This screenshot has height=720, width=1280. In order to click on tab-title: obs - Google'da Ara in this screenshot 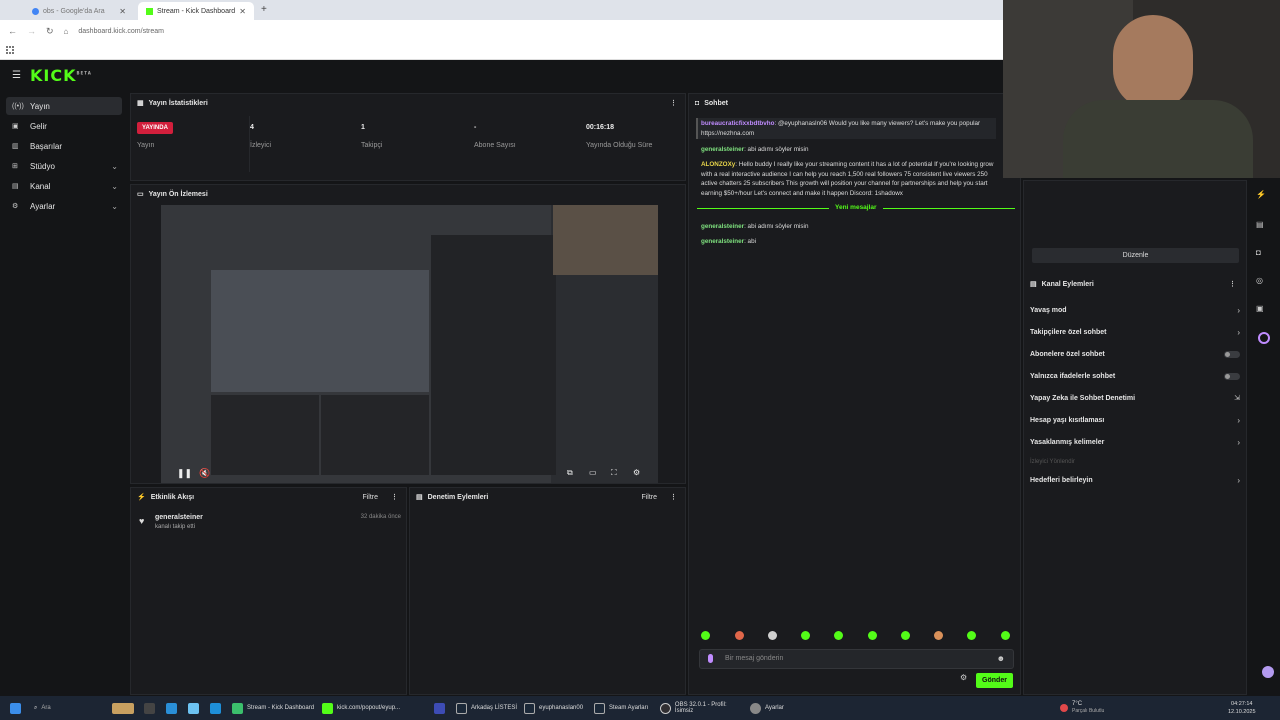, I will do `click(74, 11)`.